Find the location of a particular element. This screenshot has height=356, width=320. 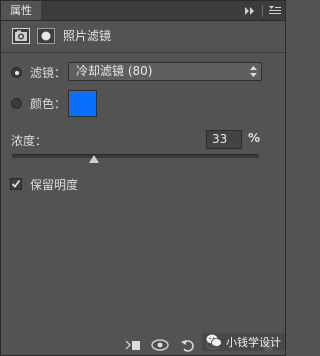

density-slider-track is located at coordinates (135, 156).